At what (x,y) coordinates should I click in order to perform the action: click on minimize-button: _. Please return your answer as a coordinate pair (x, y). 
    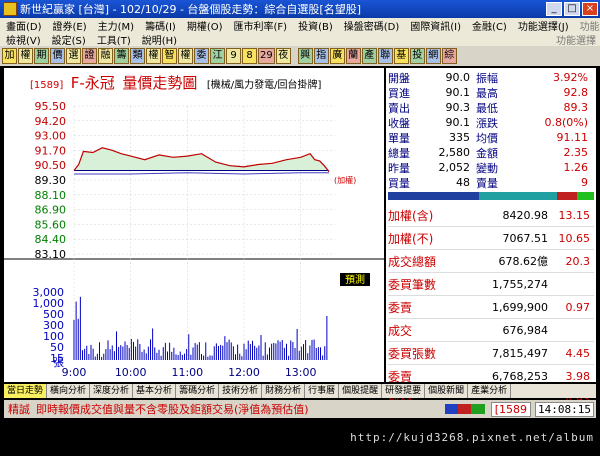
    Looking at the image, I should click on (554, 9).